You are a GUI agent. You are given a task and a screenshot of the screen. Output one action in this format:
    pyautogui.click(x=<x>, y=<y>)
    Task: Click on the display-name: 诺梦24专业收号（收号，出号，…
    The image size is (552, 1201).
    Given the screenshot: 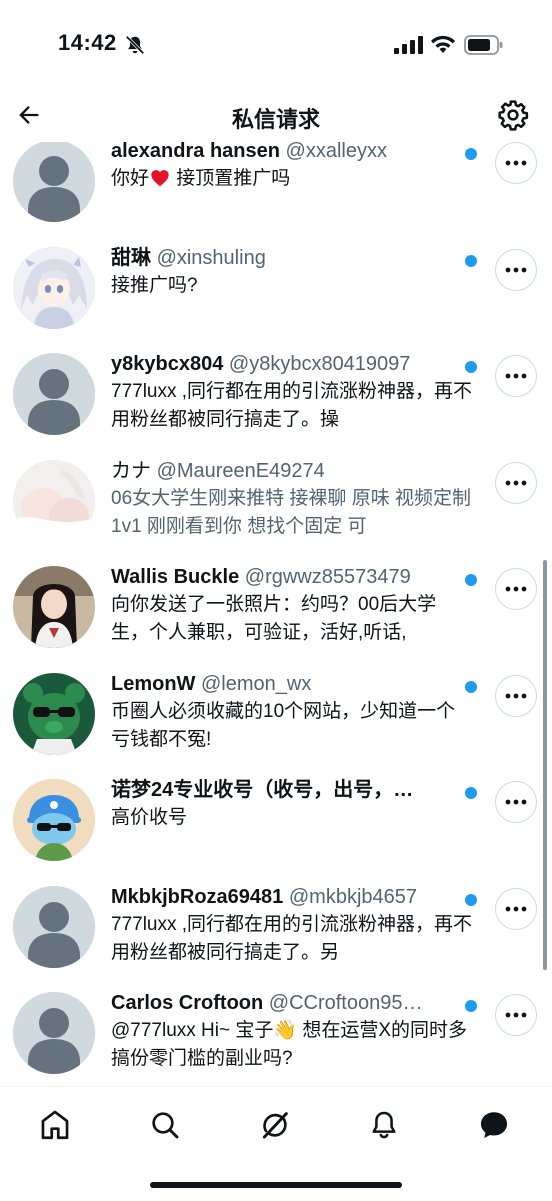 What is the action you would take?
    pyautogui.click(x=262, y=790)
    